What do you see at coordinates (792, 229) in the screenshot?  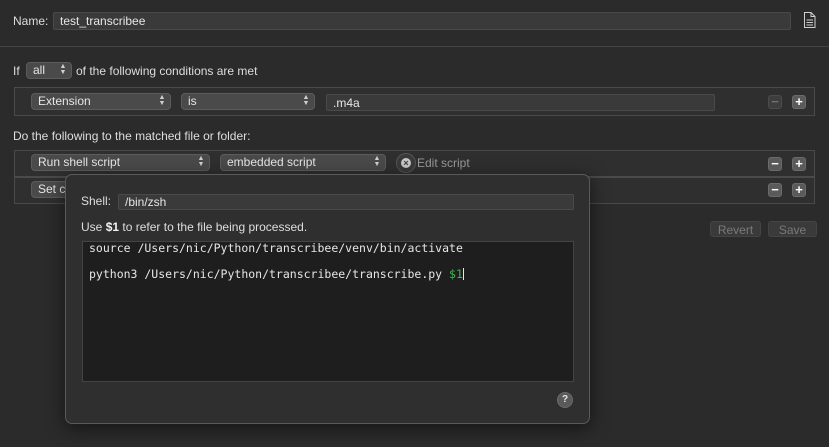 I see `save-button: Save` at bounding box center [792, 229].